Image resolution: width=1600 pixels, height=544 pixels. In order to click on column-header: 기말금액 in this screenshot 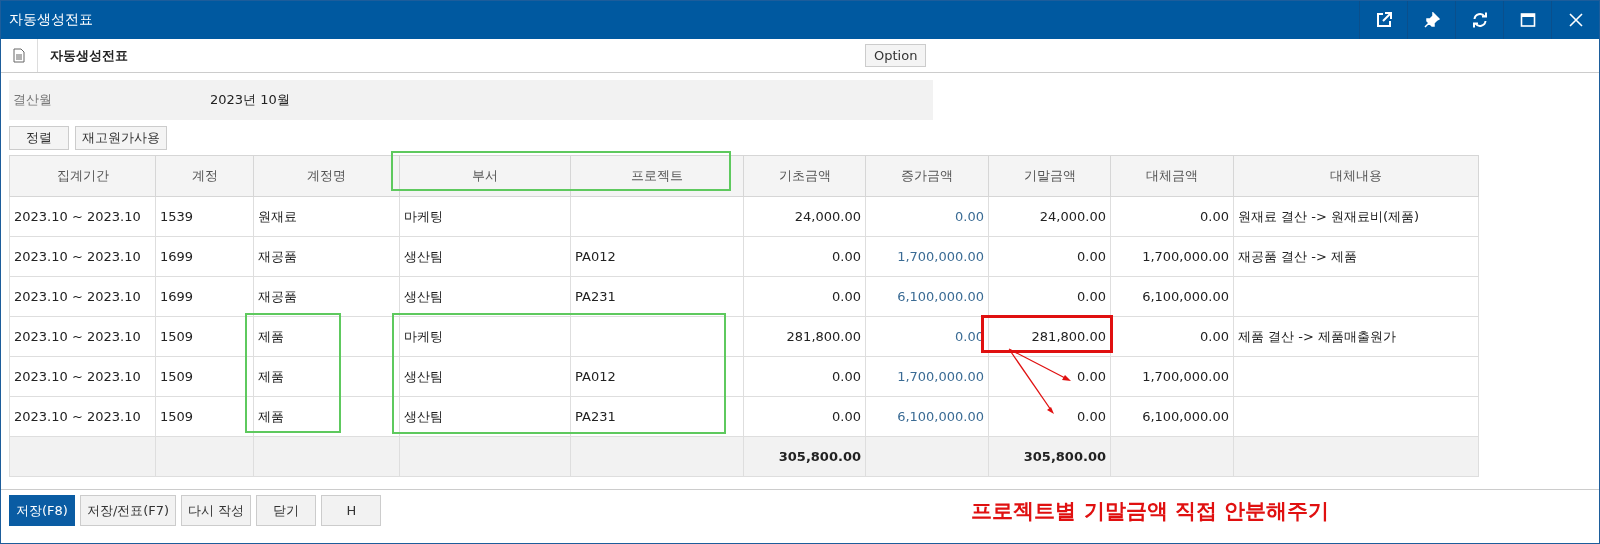, I will do `click(1049, 176)`.